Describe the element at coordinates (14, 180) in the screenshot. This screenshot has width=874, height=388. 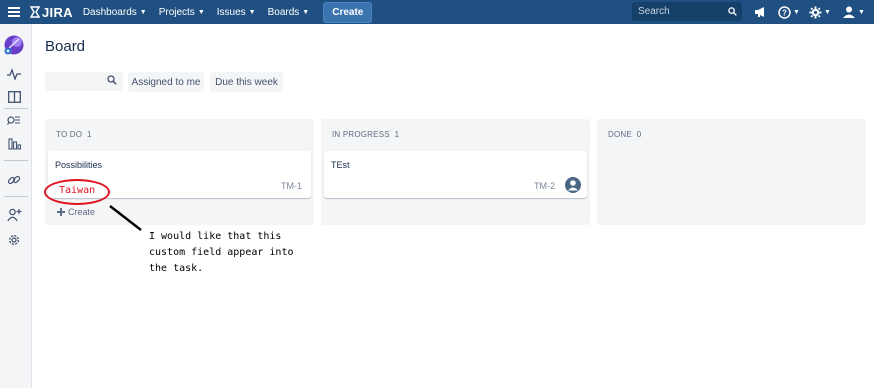
I see `link-icon` at that location.